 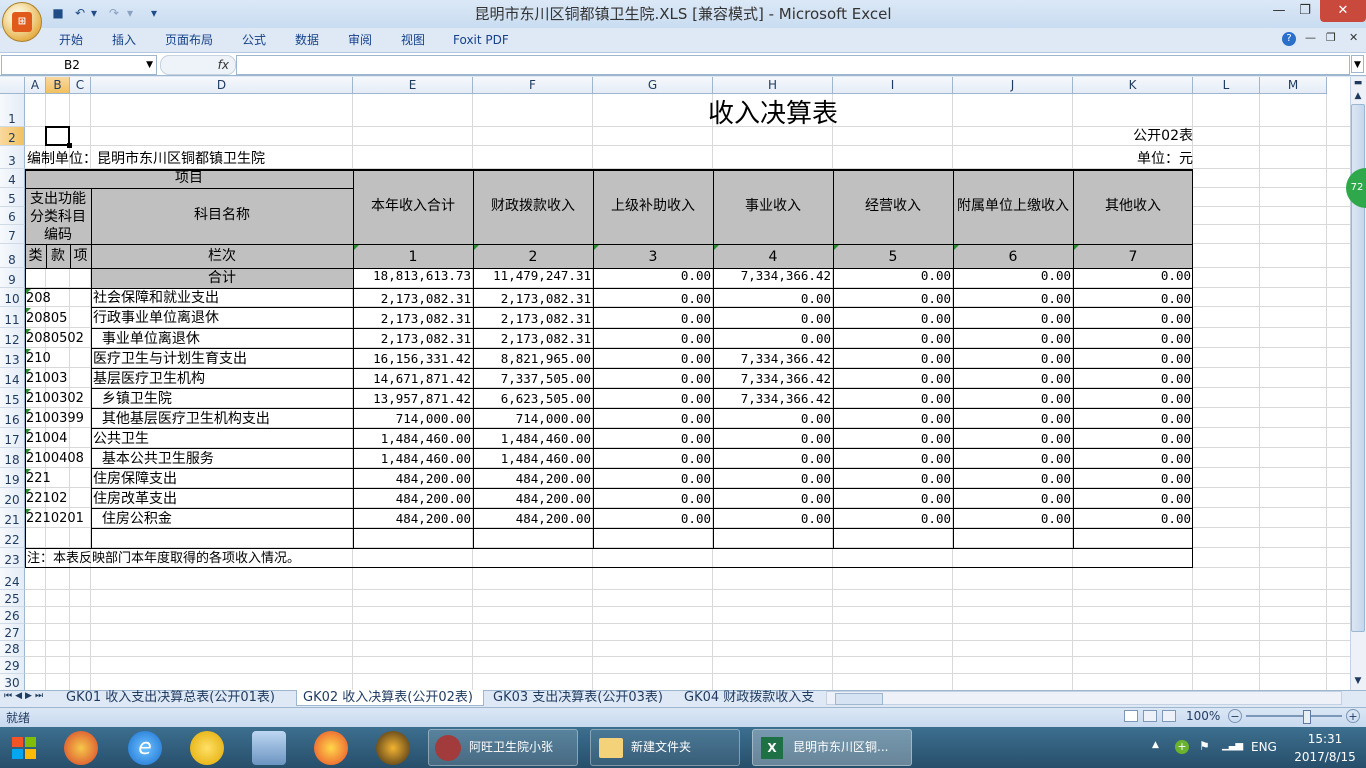 I want to click on sheet-tab-gk01: GK01 收入支出决算总表(公开01表), so click(x=179, y=698).